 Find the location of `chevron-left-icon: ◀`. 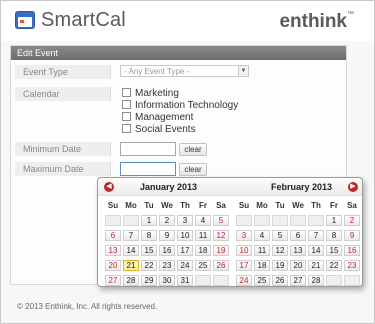

chevron-left-icon: ◀ is located at coordinates (109, 187).